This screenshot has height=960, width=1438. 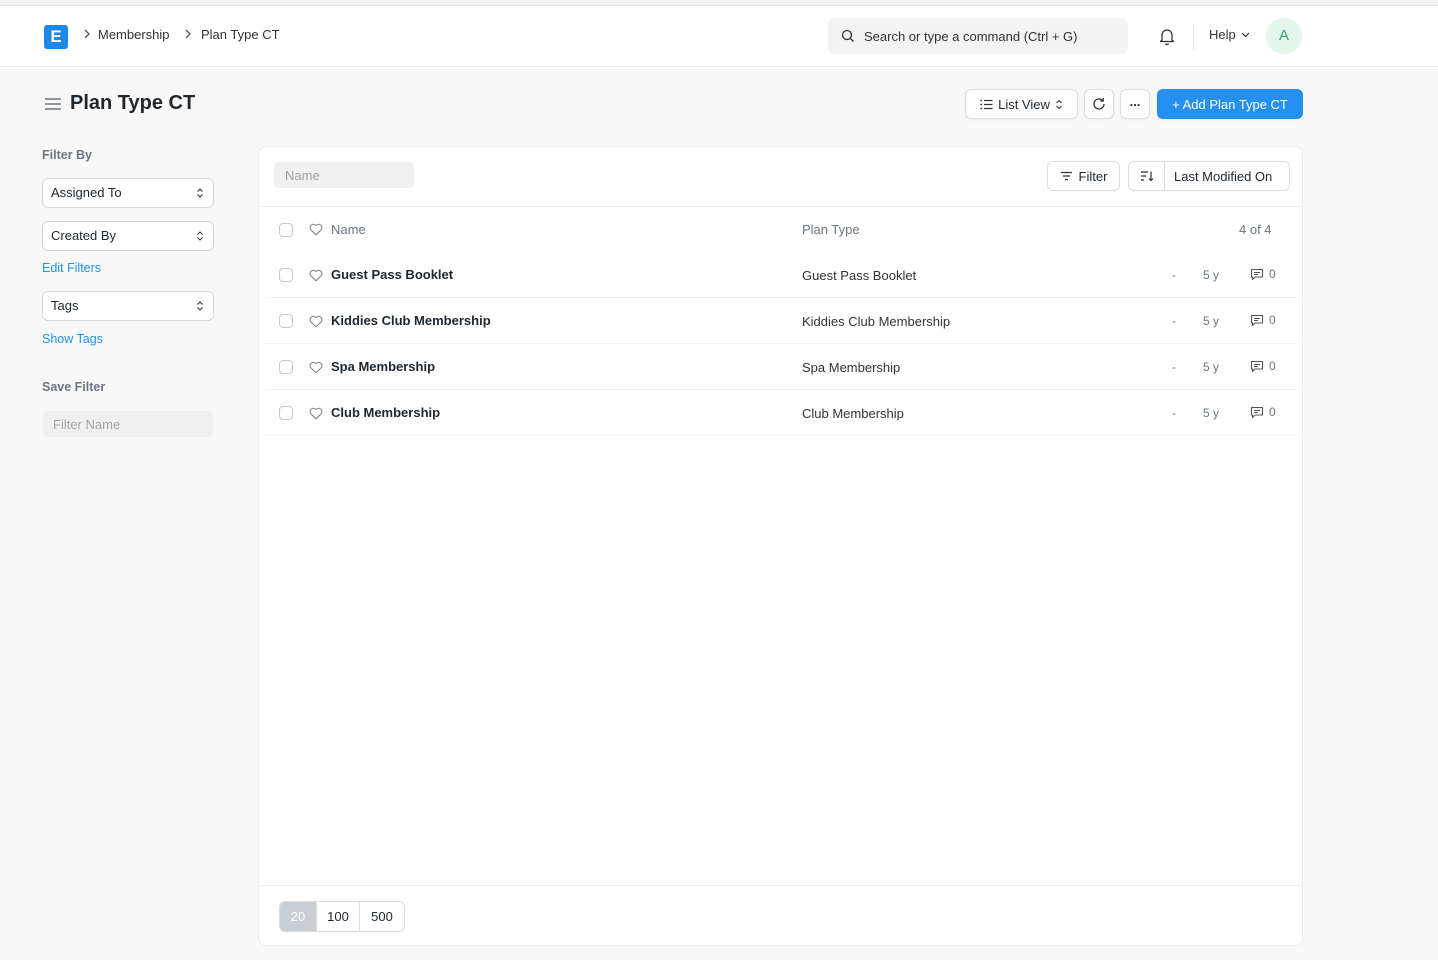 I want to click on row-name-link: Guest Pass Booklet, so click(x=392, y=274).